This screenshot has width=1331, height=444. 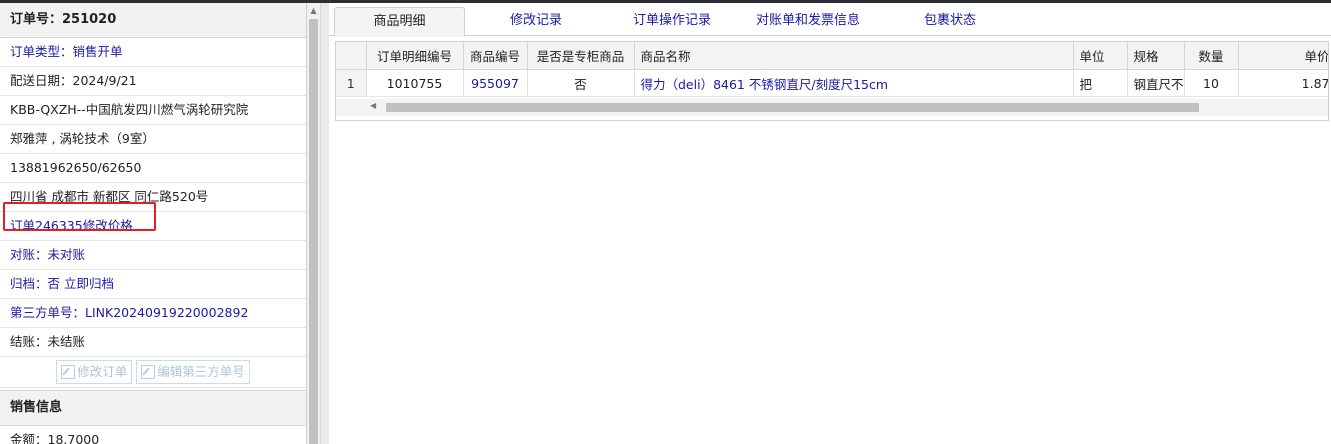 What do you see at coordinates (153, 342) in the screenshot?
I see `settlement-status: 结账：未结账` at bounding box center [153, 342].